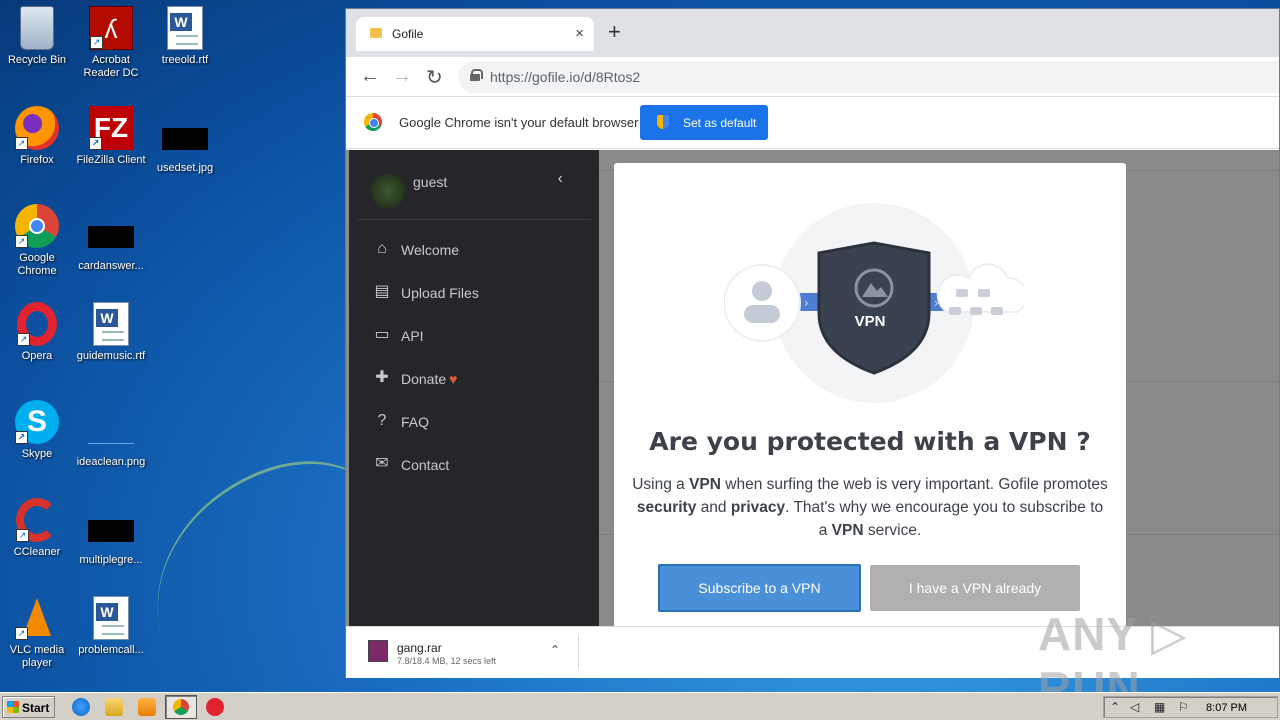  What do you see at coordinates (975, 588) in the screenshot?
I see `have-vpn-button: I have a VPN already` at bounding box center [975, 588].